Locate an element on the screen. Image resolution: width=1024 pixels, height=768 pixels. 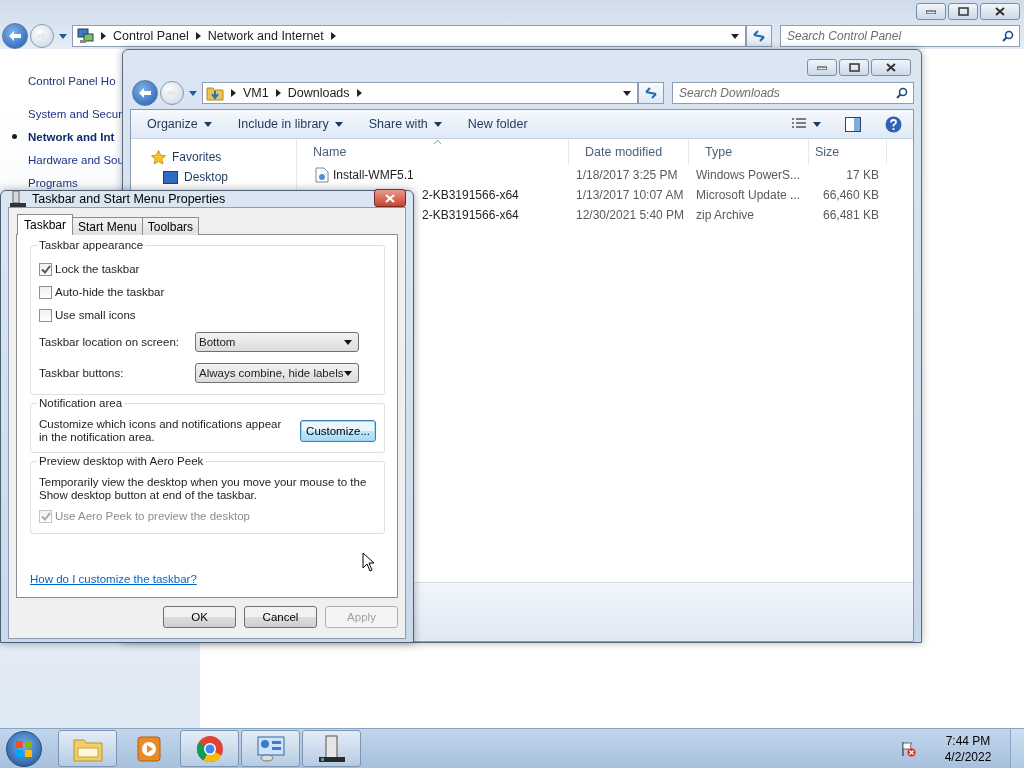
toolbar-button: Share with is located at coordinates (406, 124).